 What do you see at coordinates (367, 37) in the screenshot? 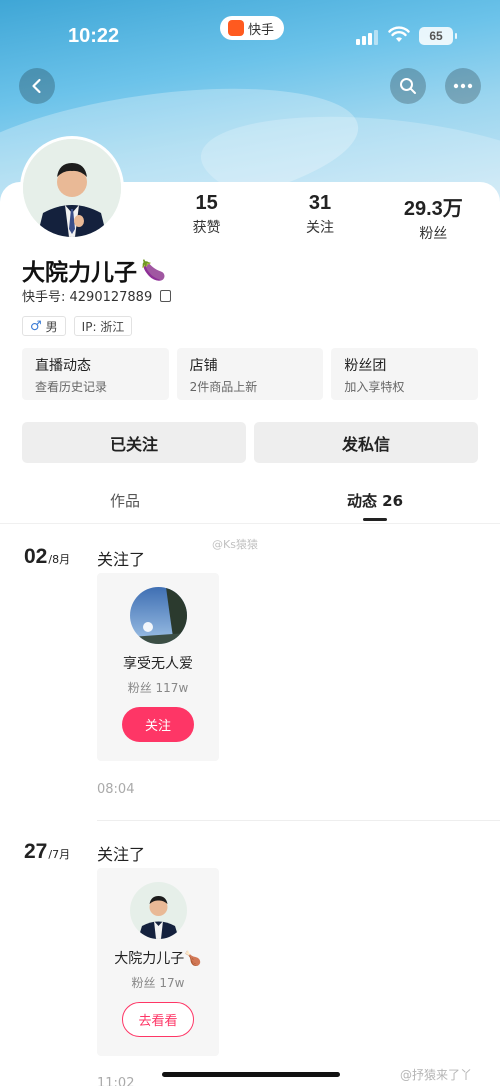
I see `cellular-signal-icon` at bounding box center [367, 37].